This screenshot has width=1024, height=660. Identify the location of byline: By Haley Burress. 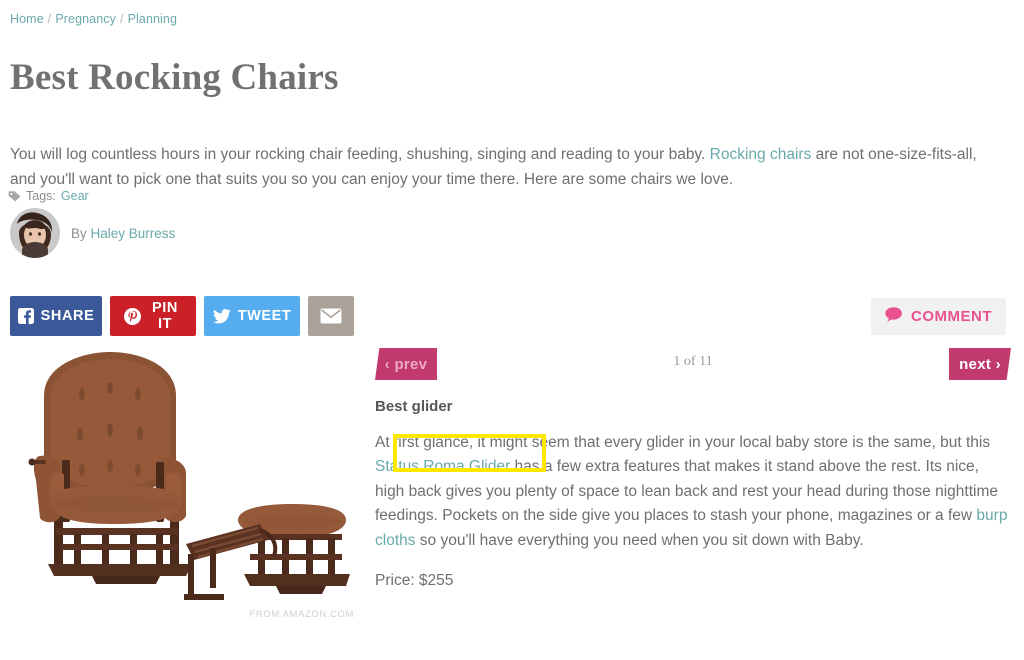
(92, 233).